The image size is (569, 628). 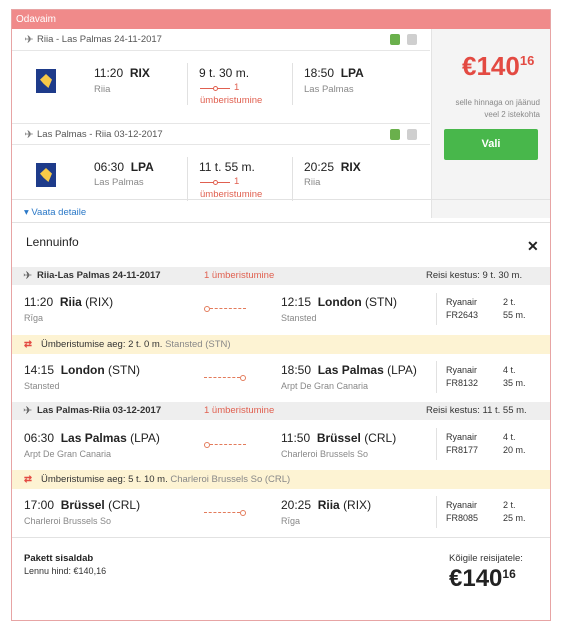 What do you see at coordinates (224, 73) in the screenshot?
I see `duration: 9 t. 30 m.` at bounding box center [224, 73].